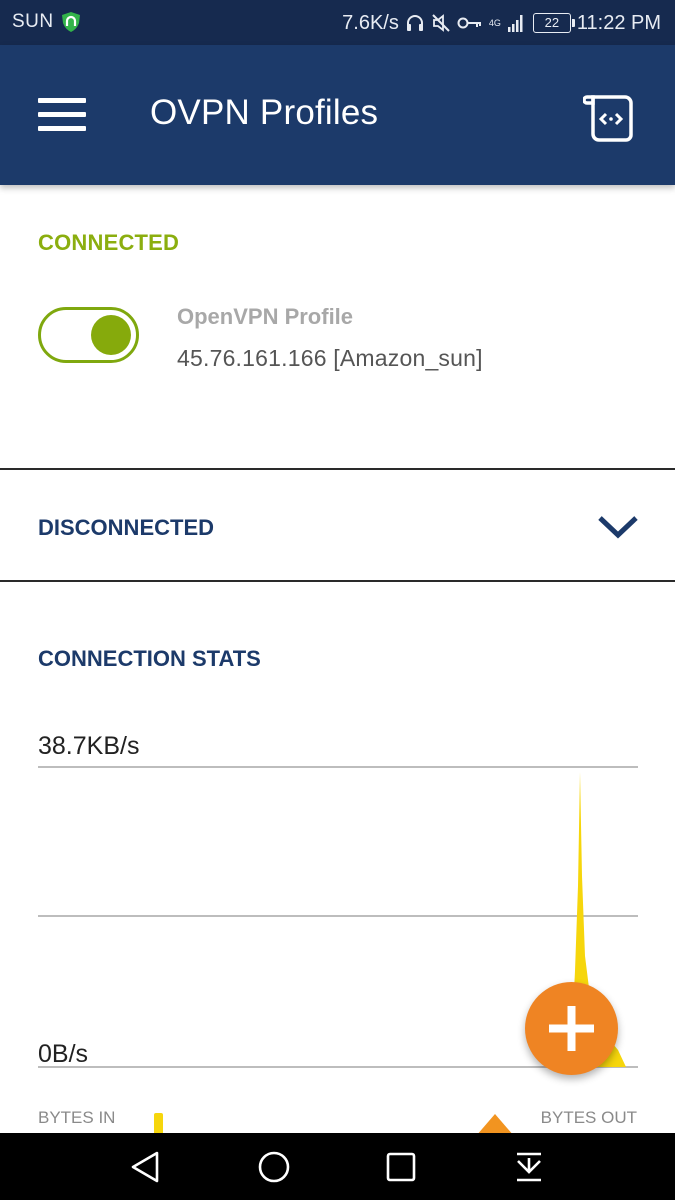  What do you see at coordinates (77, 1117) in the screenshot?
I see `bytes-in-label: BYTES IN` at bounding box center [77, 1117].